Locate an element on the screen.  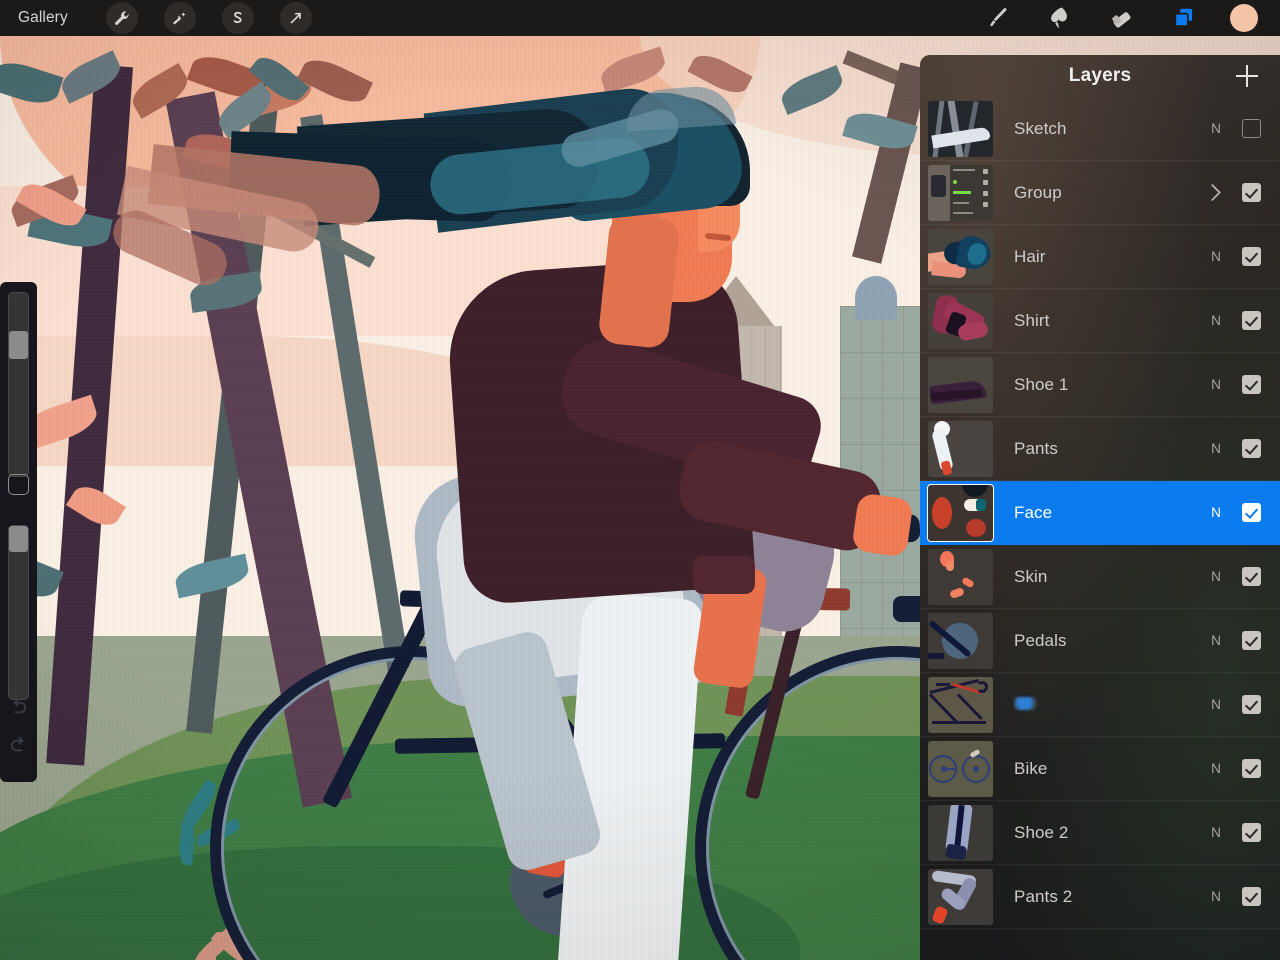
layer-row-bike: Bike N is located at coordinates (1100, 769).